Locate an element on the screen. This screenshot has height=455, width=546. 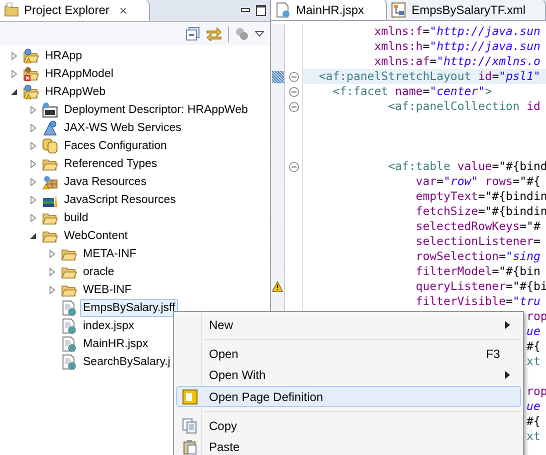
code-line: <f:facet name="center"> is located at coordinates (412, 91).